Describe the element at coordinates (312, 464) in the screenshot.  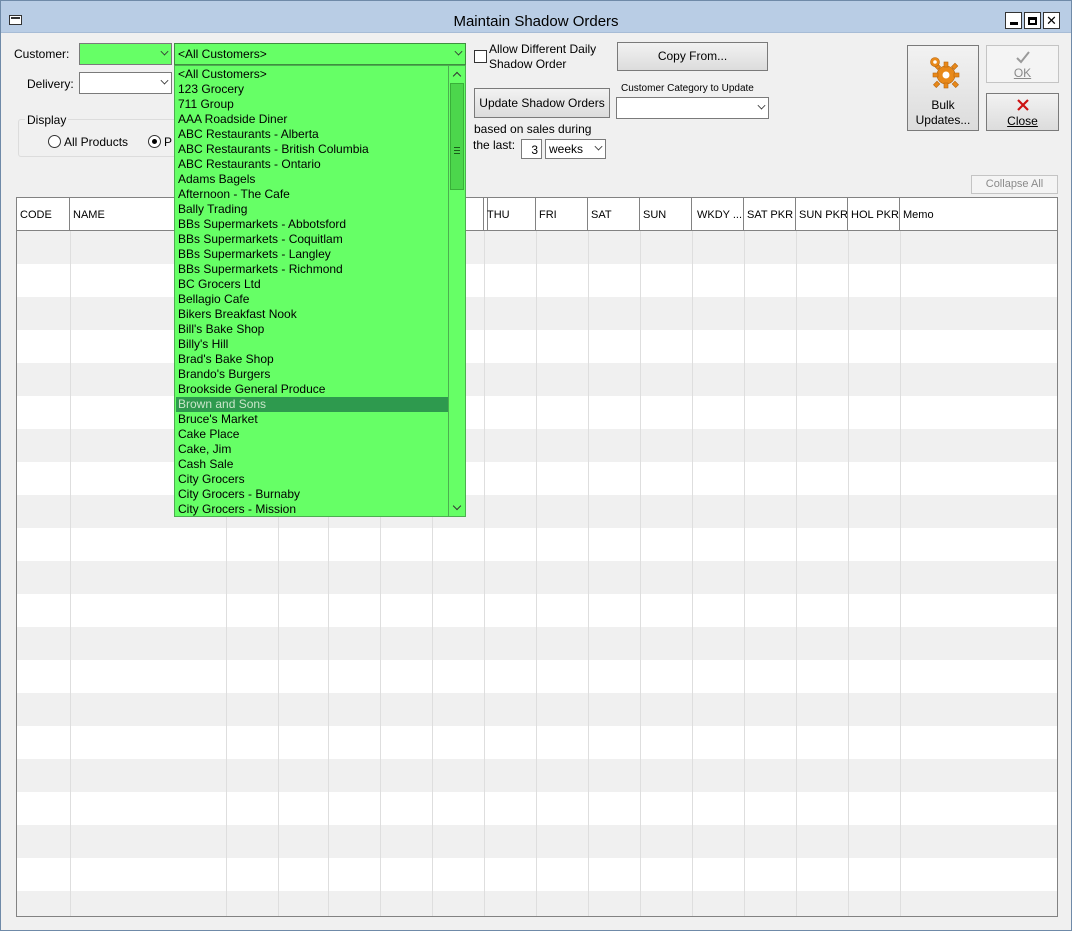
I see `dropdown-item: Cash Sale` at that location.